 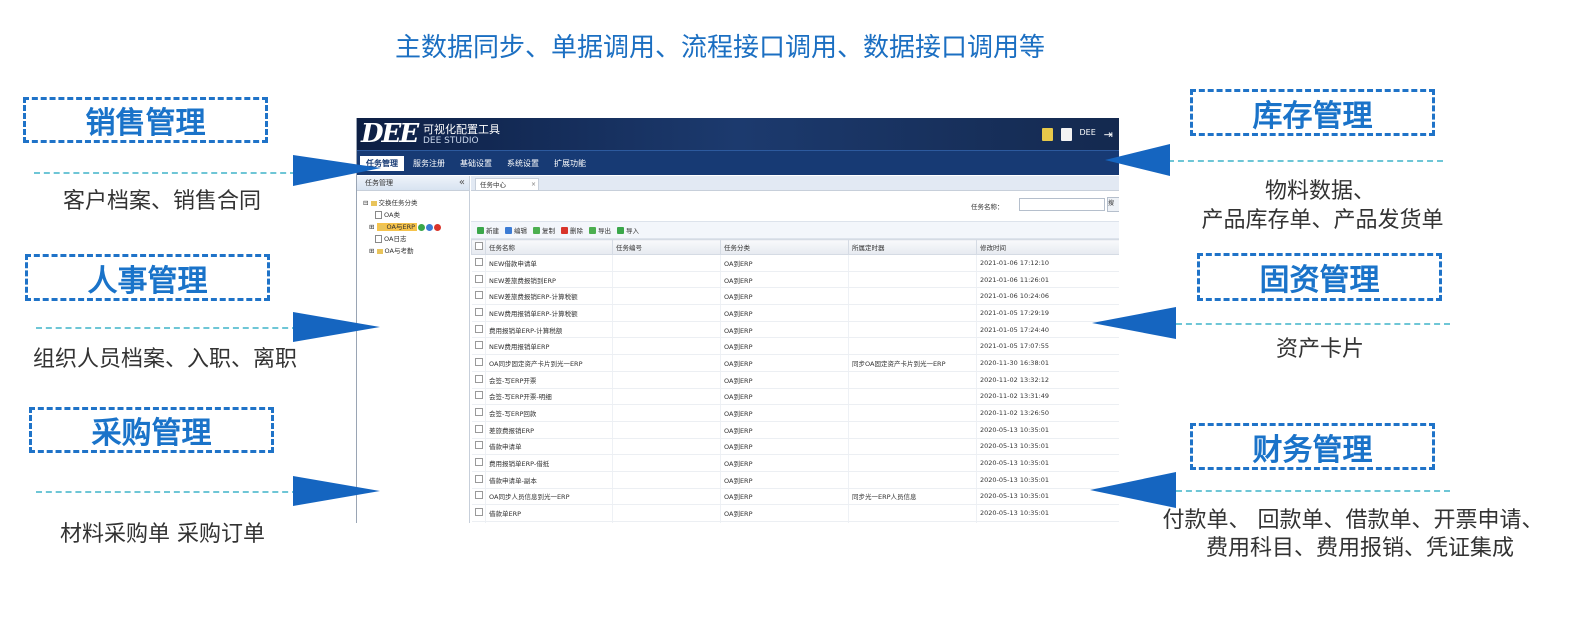 What do you see at coordinates (1134, 323) in the screenshot?
I see `arrow-assets` at bounding box center [1134, 323].